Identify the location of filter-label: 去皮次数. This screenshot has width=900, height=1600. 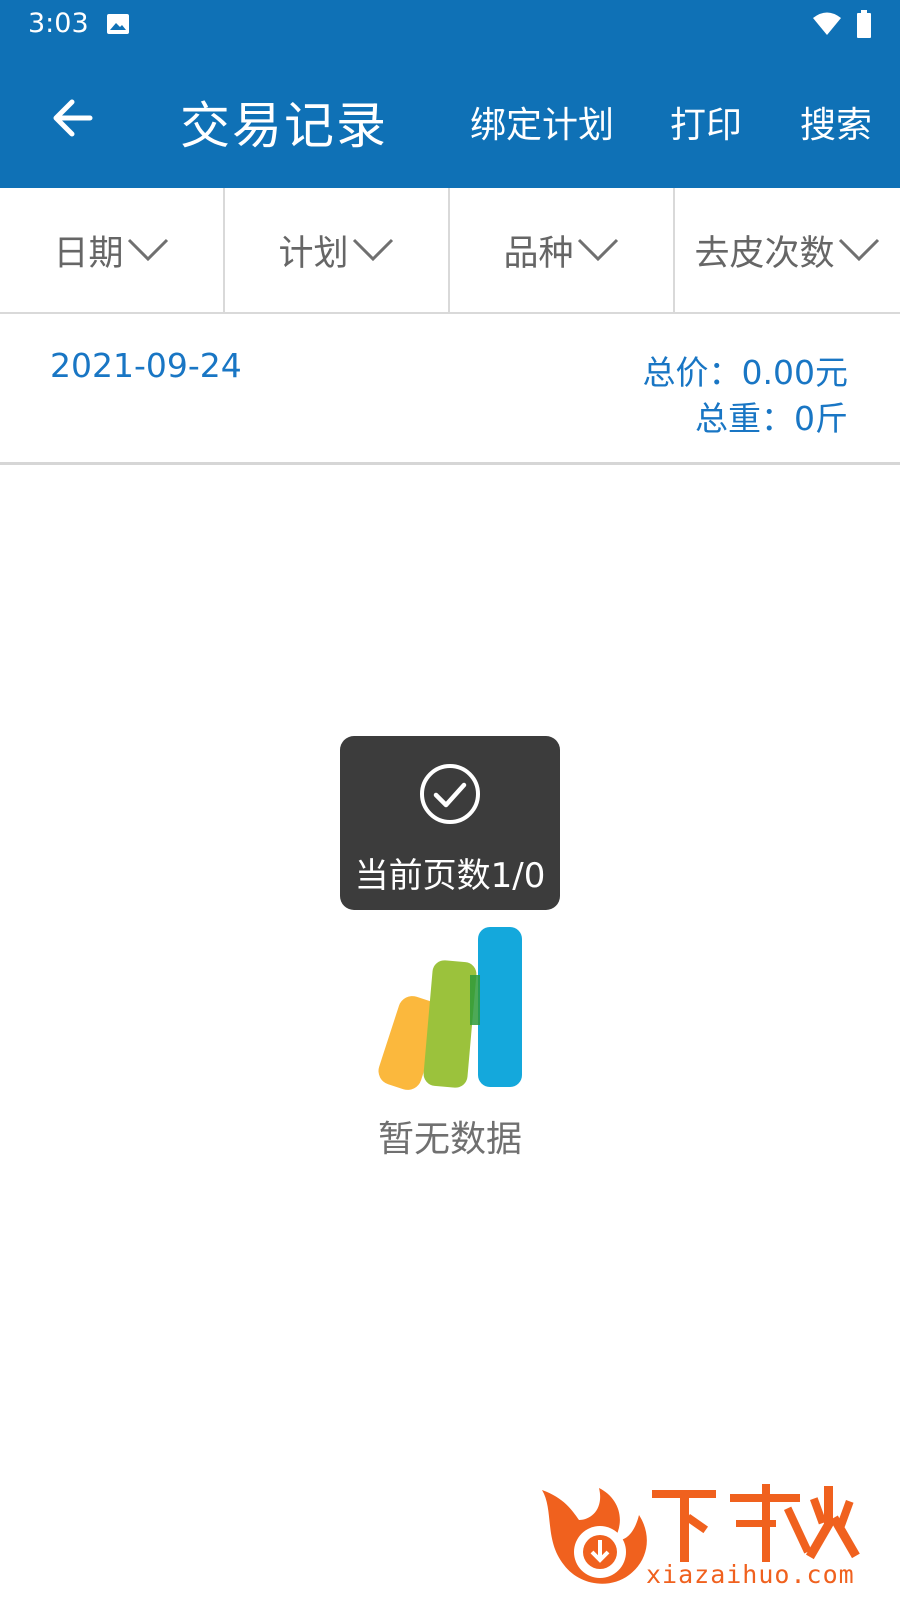
(764, 253).